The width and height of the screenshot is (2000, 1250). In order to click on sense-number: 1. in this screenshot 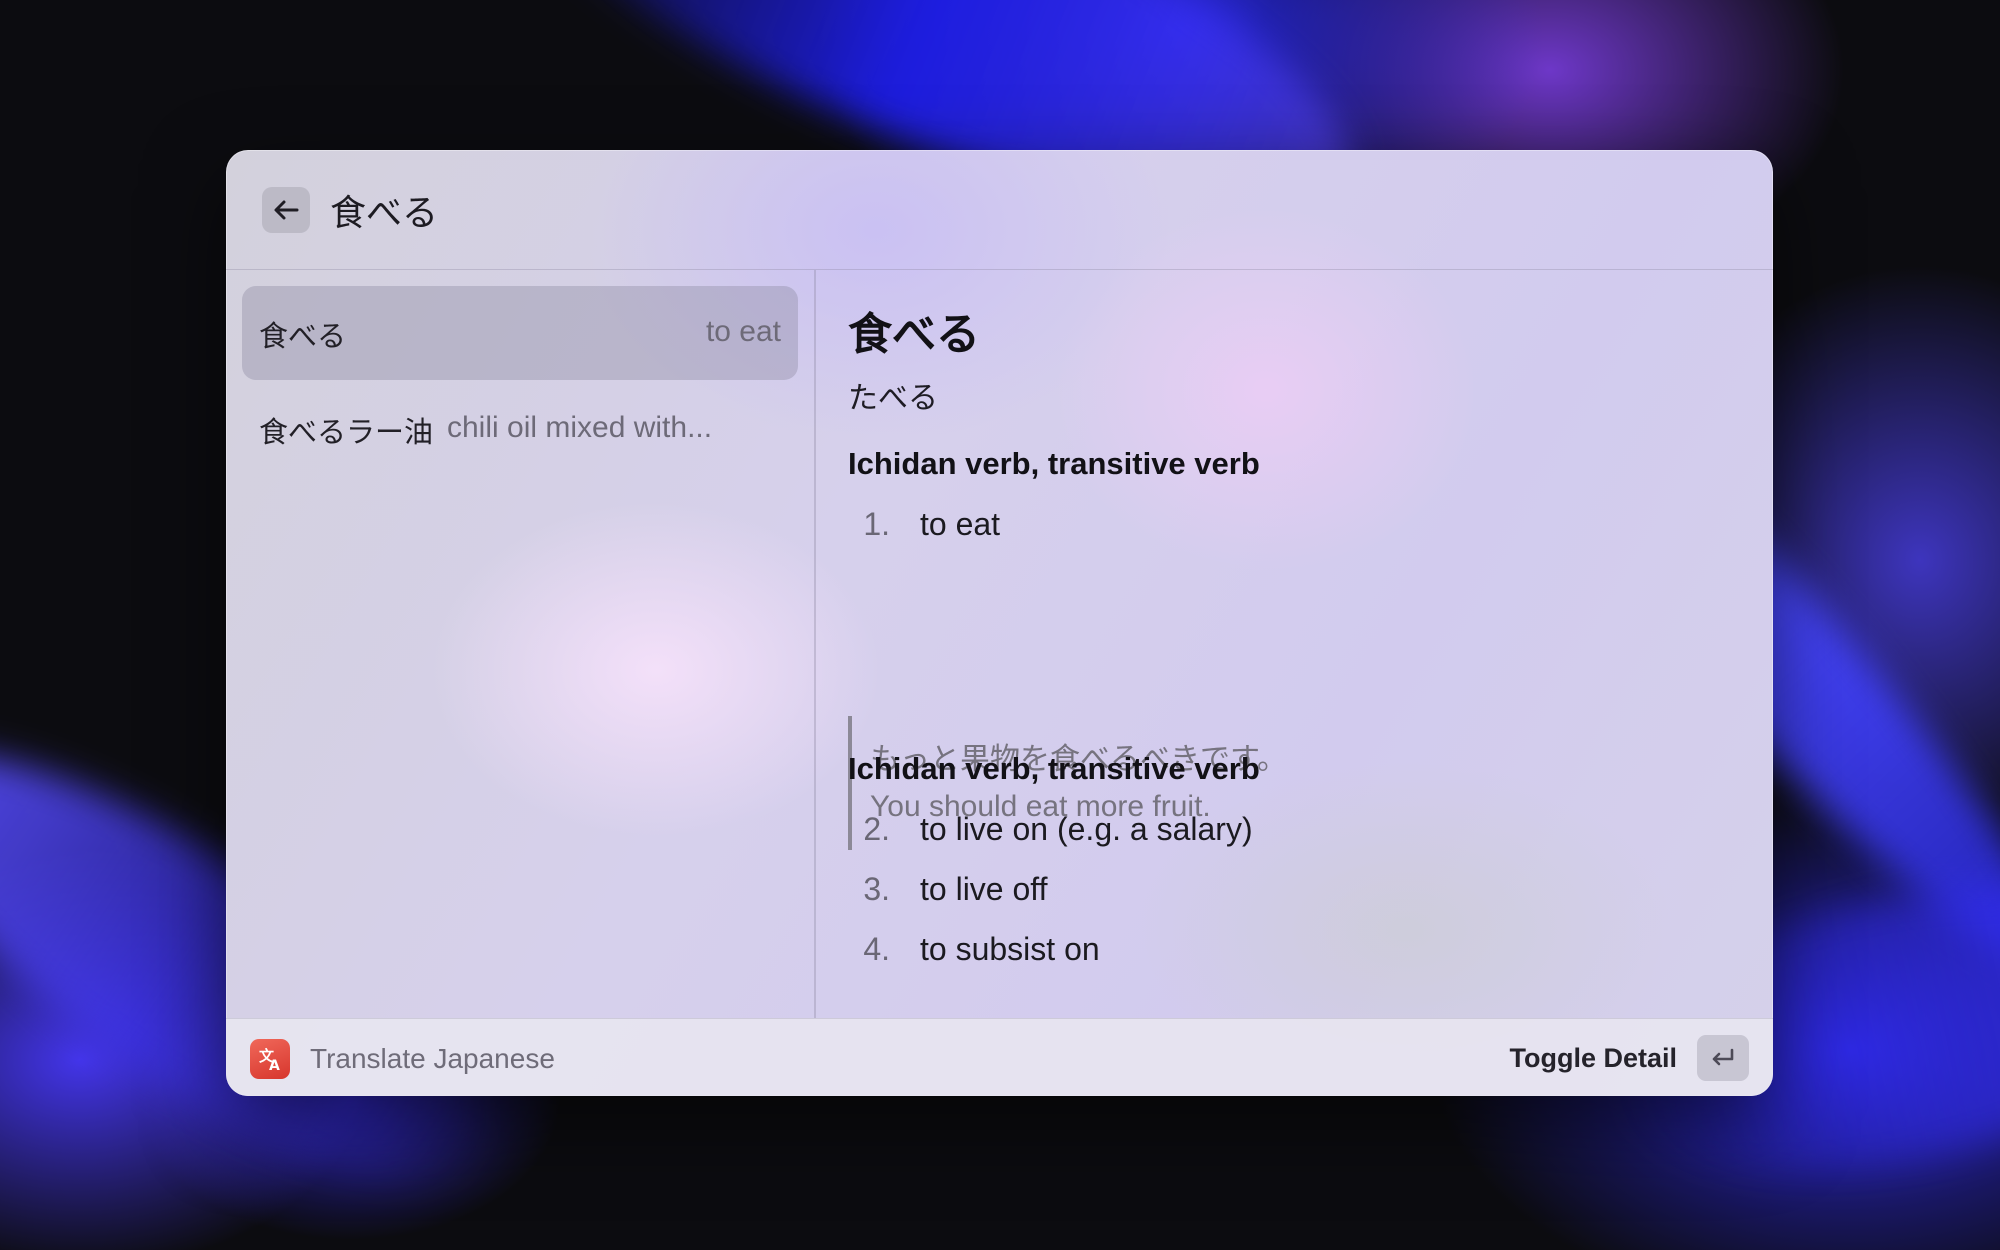, I will do `click(876, 524)`.